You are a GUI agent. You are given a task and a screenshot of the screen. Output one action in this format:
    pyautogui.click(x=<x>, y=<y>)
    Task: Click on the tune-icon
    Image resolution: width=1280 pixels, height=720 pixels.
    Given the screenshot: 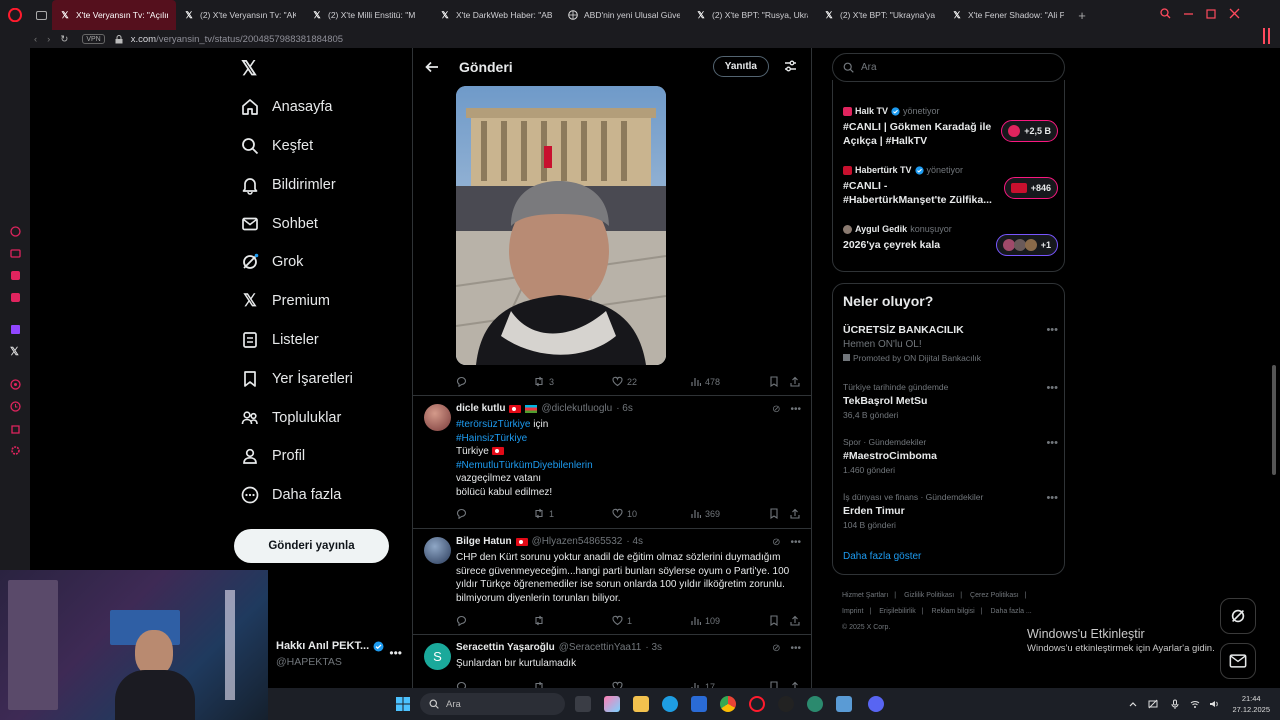 What is the action you would take?
    pyautogui.click(x=790, y=66)
    